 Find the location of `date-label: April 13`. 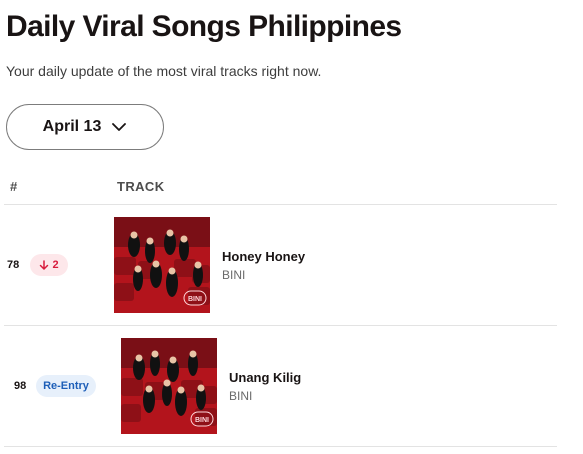

date-label: April 13 is located at coordinates (72, 126).